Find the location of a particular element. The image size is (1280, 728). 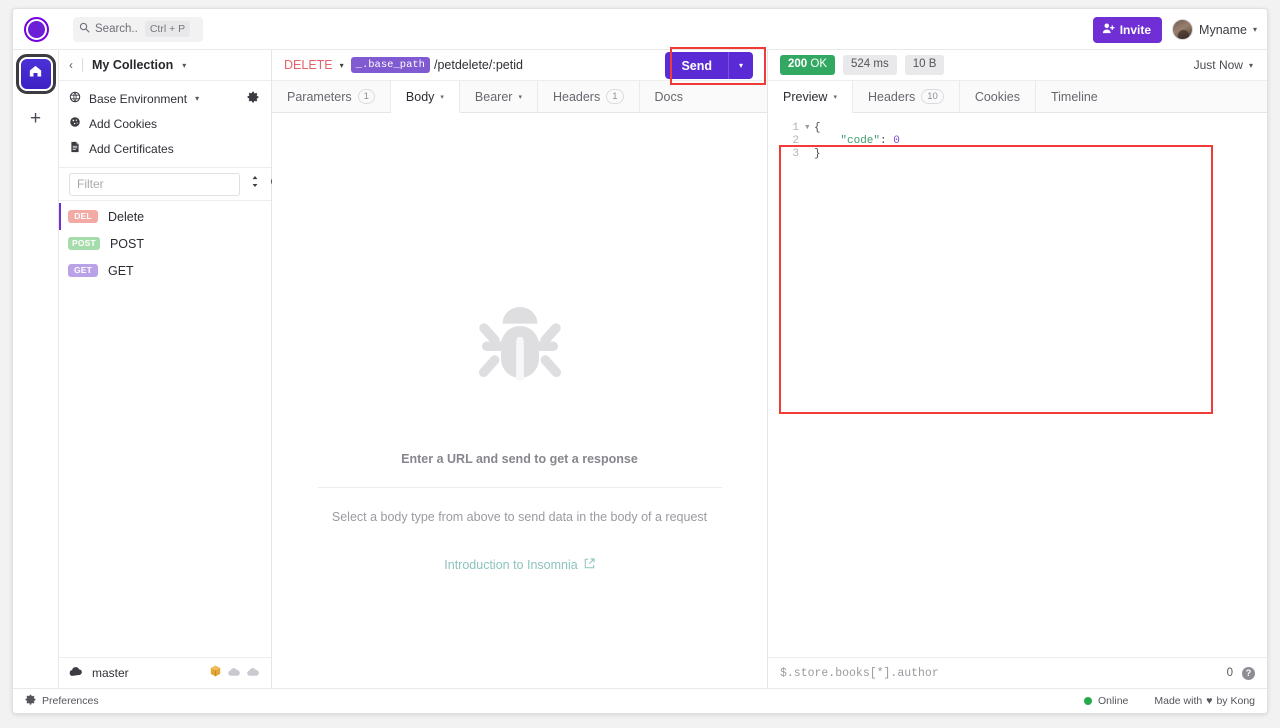

line-number: 3 is located at coordinates (795, 154).